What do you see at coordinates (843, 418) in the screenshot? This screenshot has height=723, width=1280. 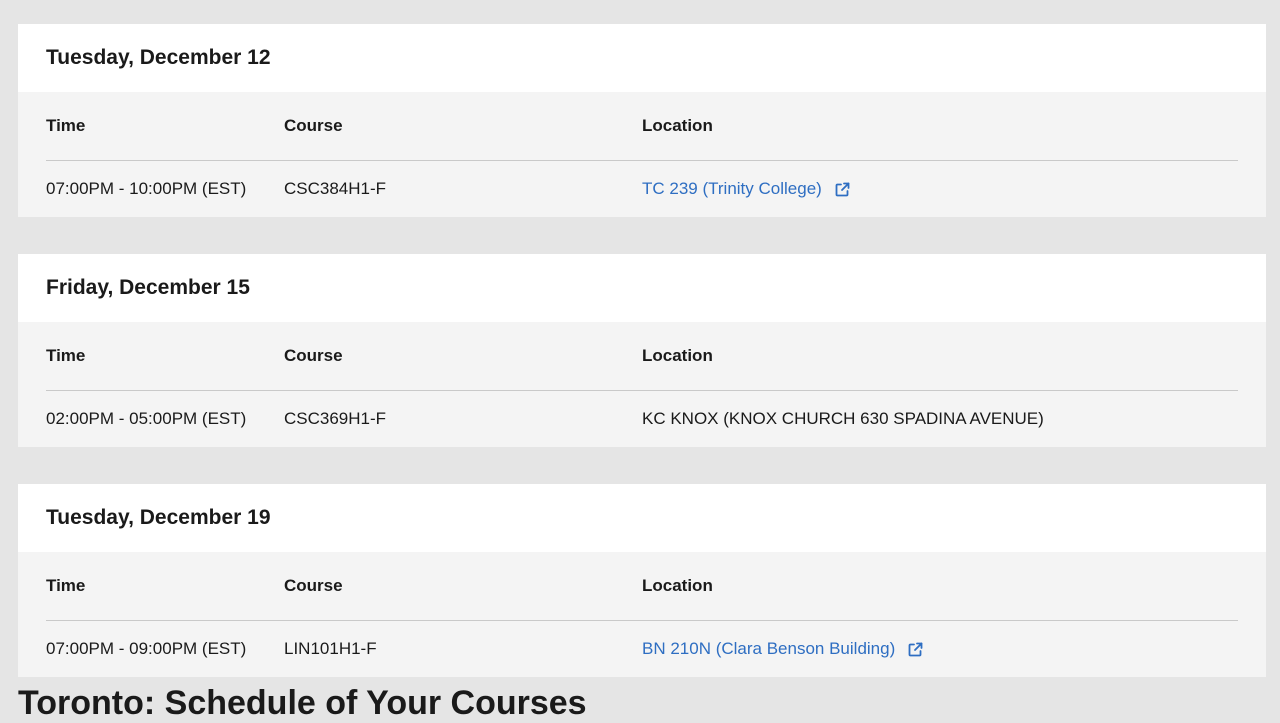 I see `location-text: KC KNOX (KNOX CHURCH 630 SPADINA AVENUE)` at bounding box center [843, 418].